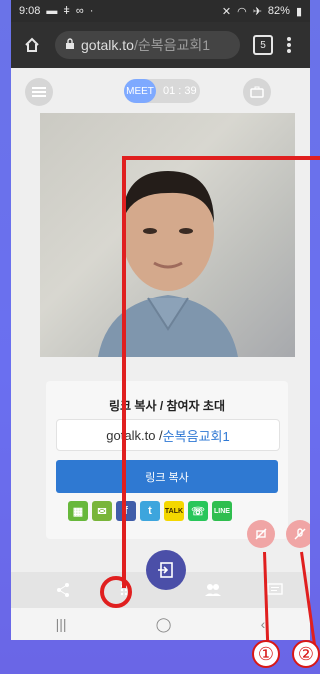 This screenshot has width=320, height=674. What do you see at coordinates (306, 654) in the screenshot?
I see `annotation-marker-2: ②` at bounding box center [306, 654].